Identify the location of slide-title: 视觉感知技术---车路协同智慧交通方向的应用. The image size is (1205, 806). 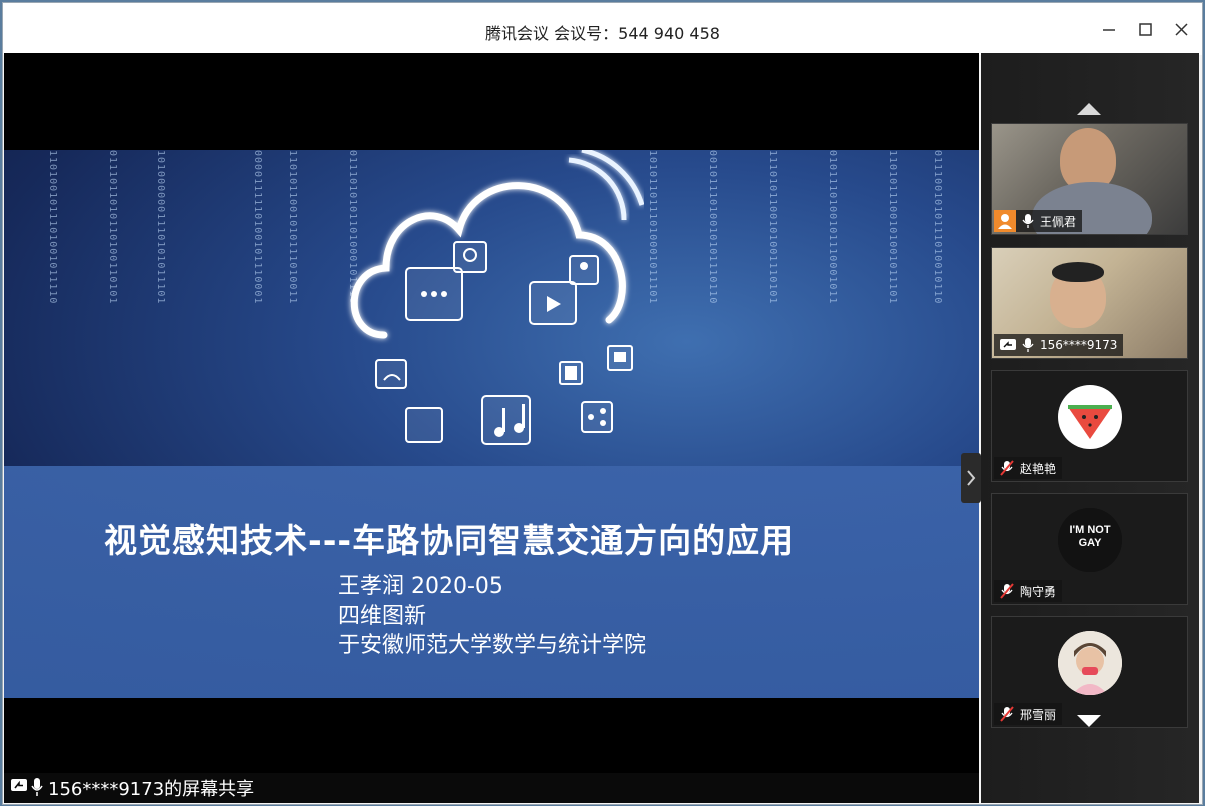
(449, 540).